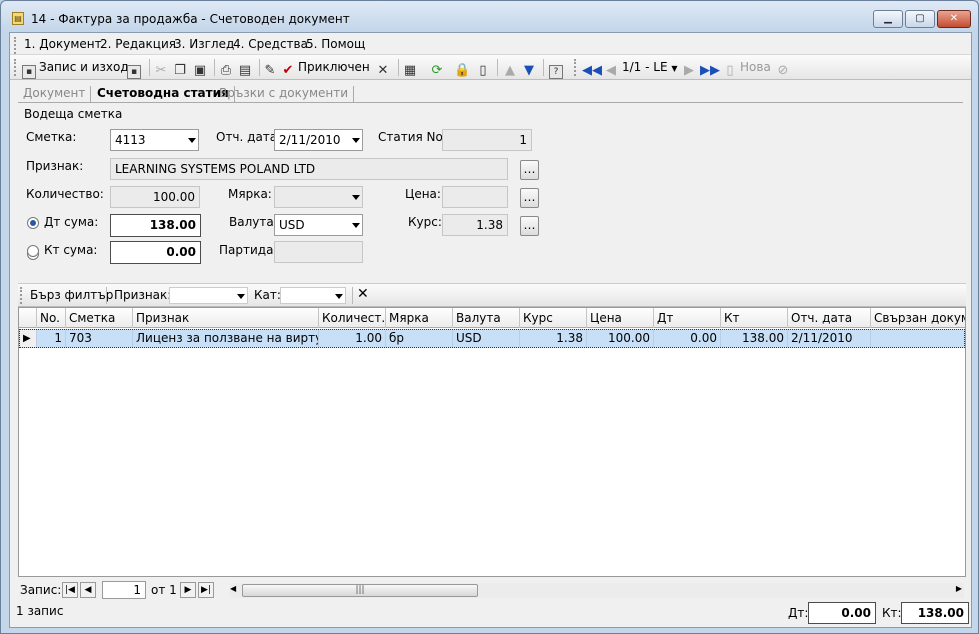  Describe the element at coordinates (746, 67) in the screenshot. I see `new-button: ▯ Нова` at that location.